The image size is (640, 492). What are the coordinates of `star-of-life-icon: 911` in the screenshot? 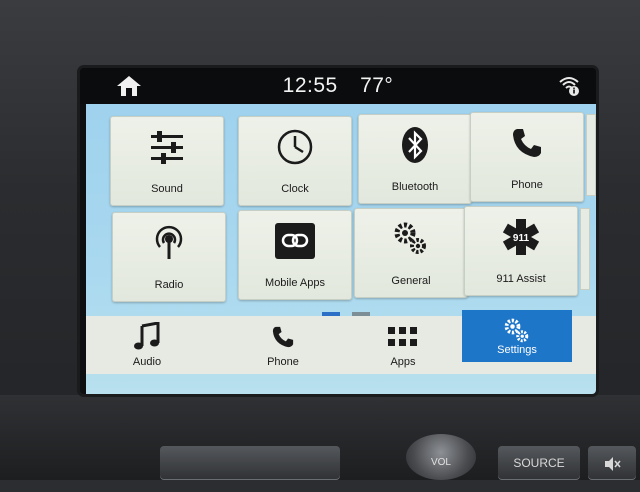 It's located at (521, 237).